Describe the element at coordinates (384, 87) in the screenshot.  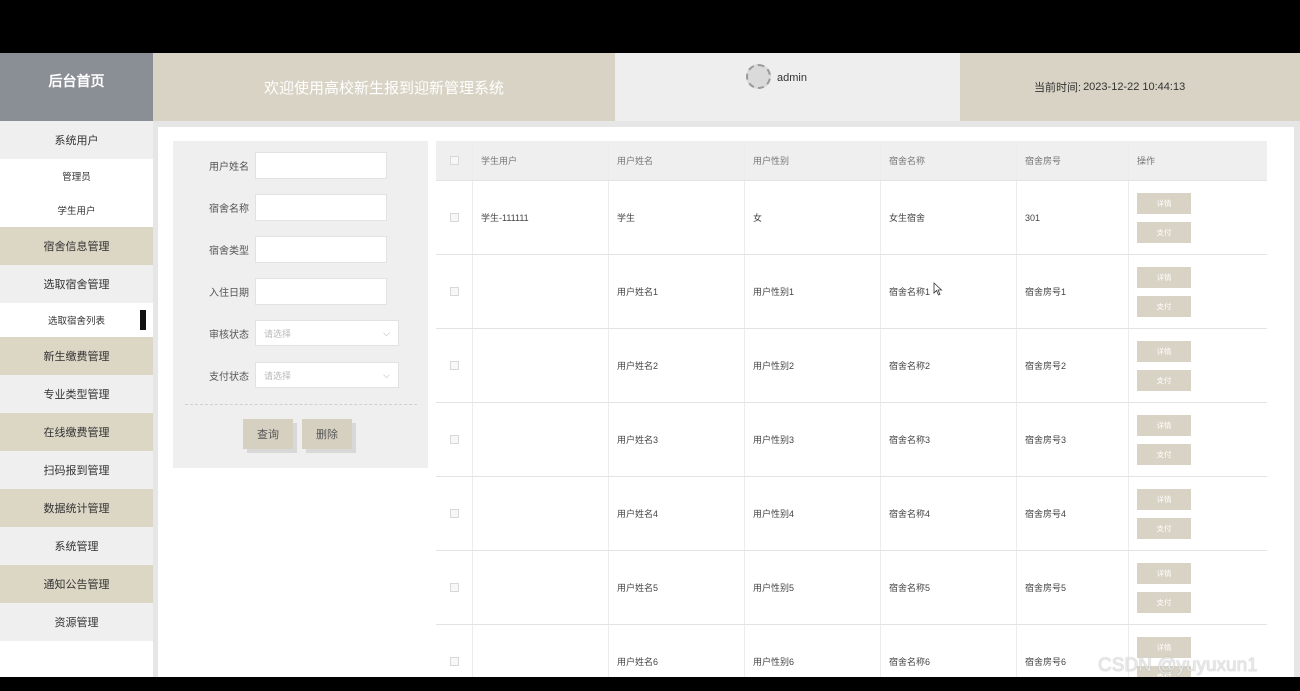
I see `system-title: 欢迎使用高校新生报到迎新管理系统` at that location.